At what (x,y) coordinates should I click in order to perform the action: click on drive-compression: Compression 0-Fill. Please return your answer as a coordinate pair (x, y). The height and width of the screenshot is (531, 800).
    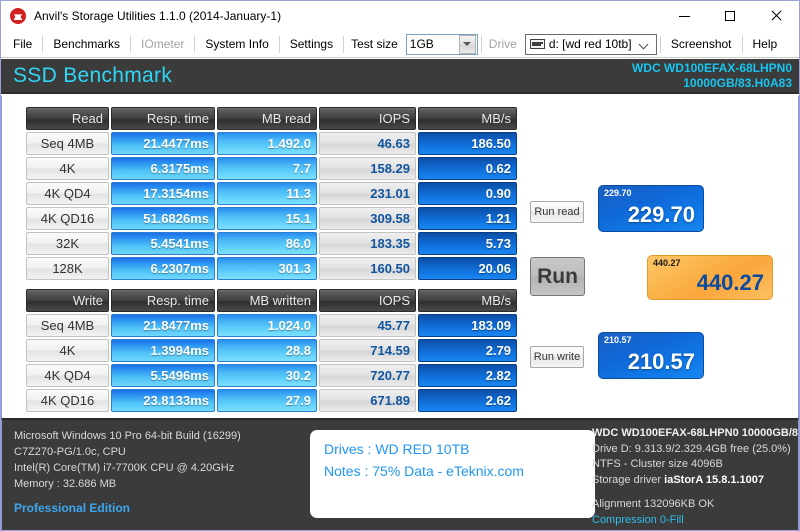
    Looking at the image, I should click on (638, 519).